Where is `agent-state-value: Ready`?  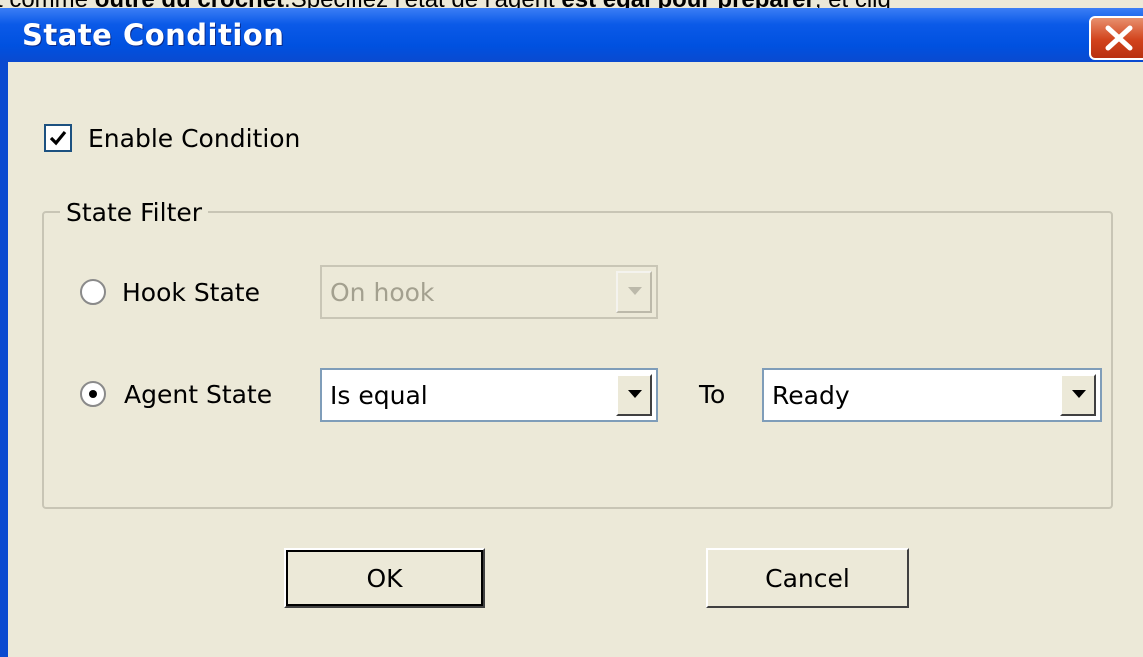
agent-state-value: Ready is located at coordinates (811, 395).